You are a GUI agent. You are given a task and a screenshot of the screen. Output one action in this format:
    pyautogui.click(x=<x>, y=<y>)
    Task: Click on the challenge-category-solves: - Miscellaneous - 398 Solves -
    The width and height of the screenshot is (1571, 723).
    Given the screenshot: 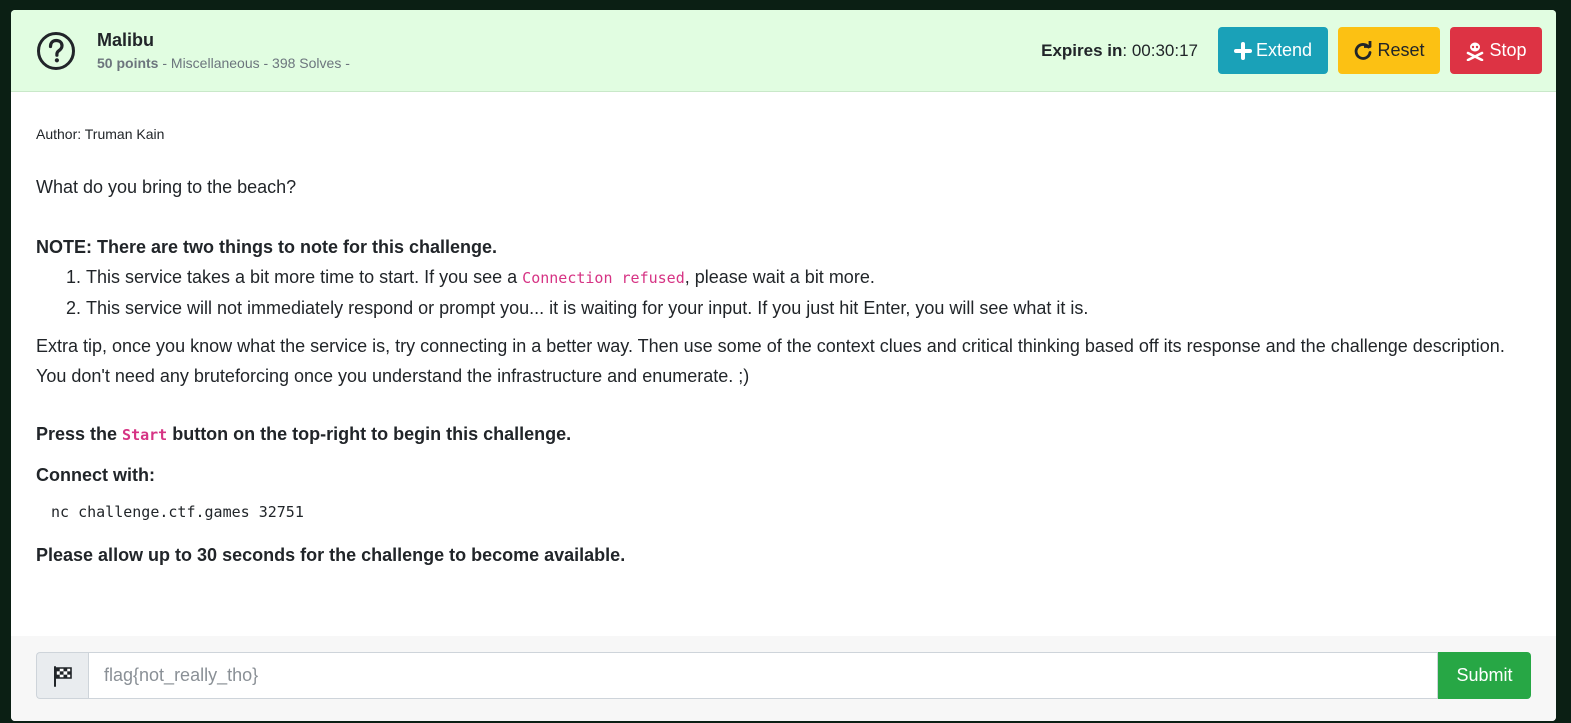 What is the action you would take?
    pyautogui.click(x=254, y=63)
    